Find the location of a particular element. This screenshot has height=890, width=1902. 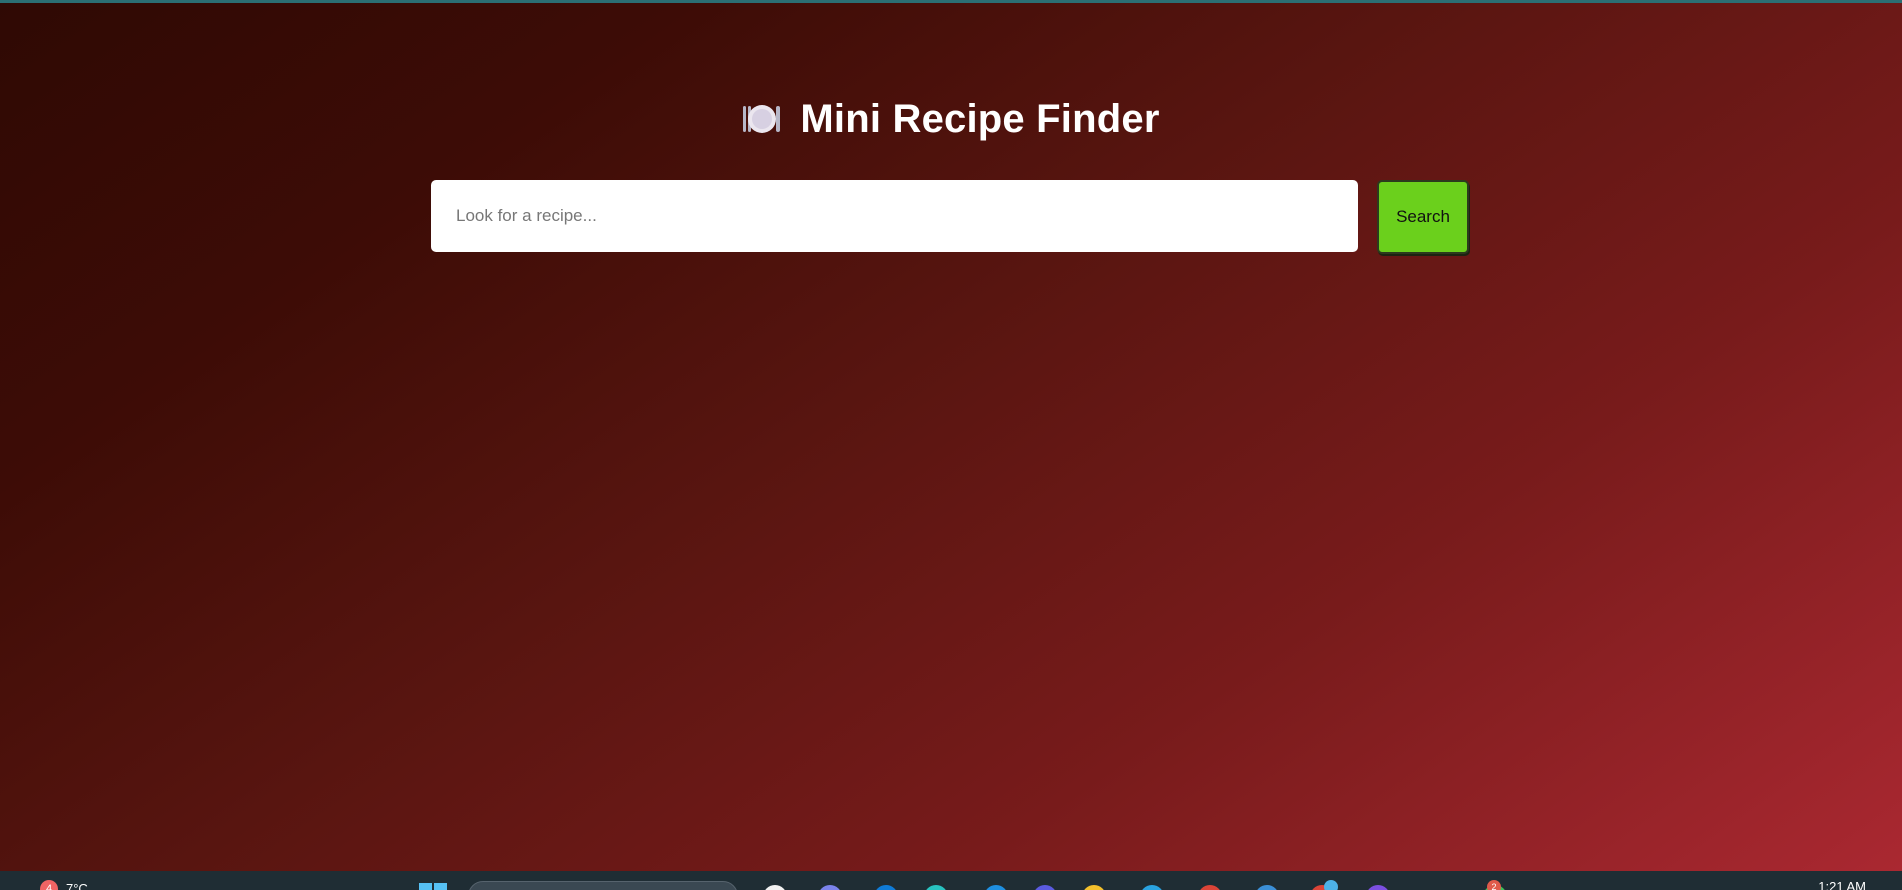

windows-start-icon is located at coordinates (433, 886).